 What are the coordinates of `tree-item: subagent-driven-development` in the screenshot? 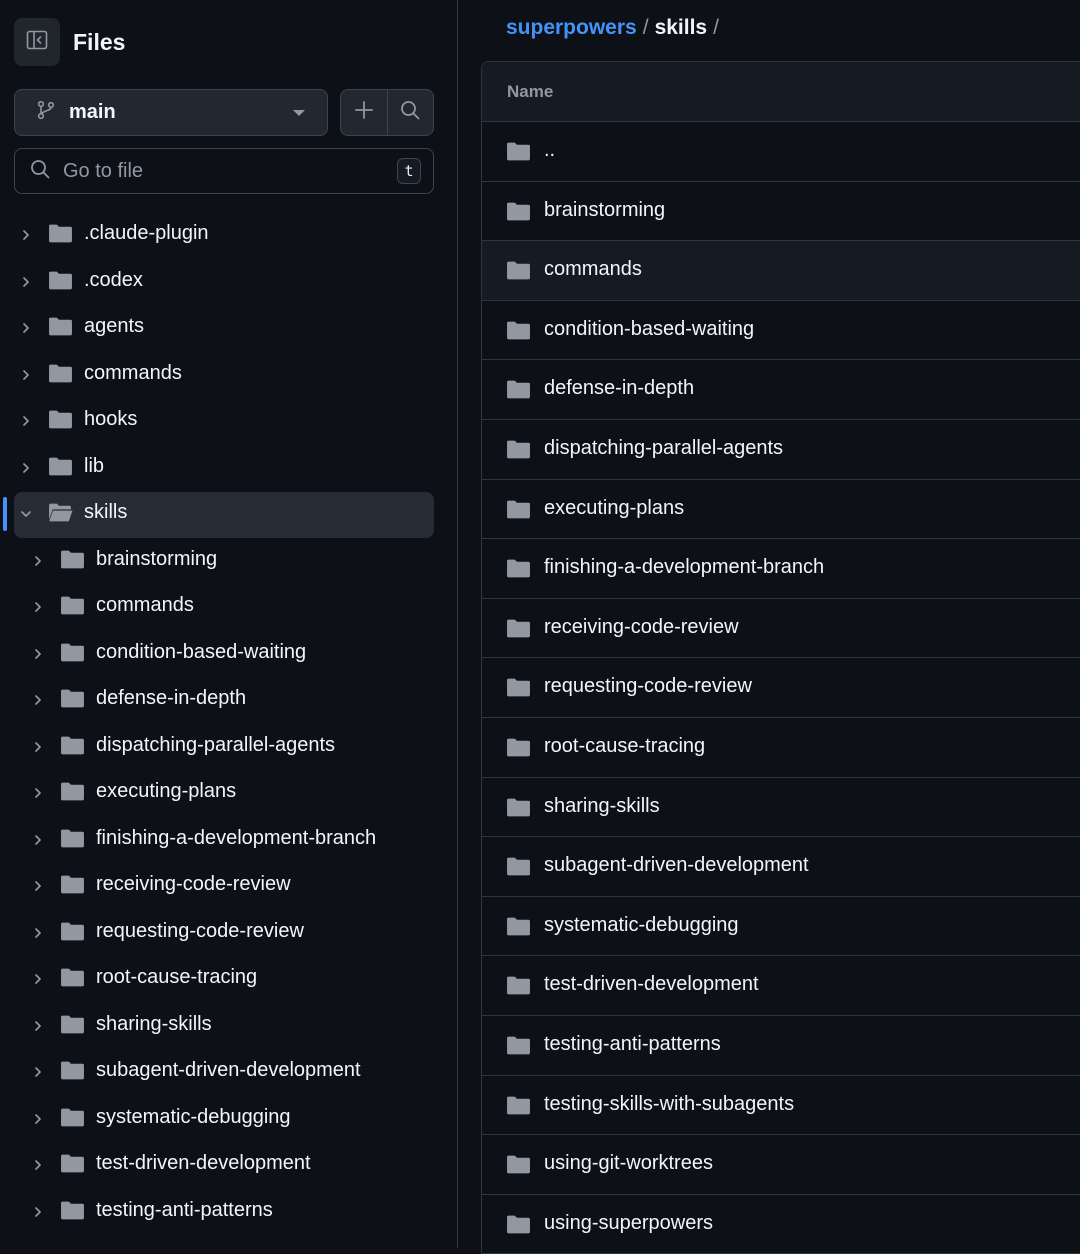 It's located at (229, 1072).